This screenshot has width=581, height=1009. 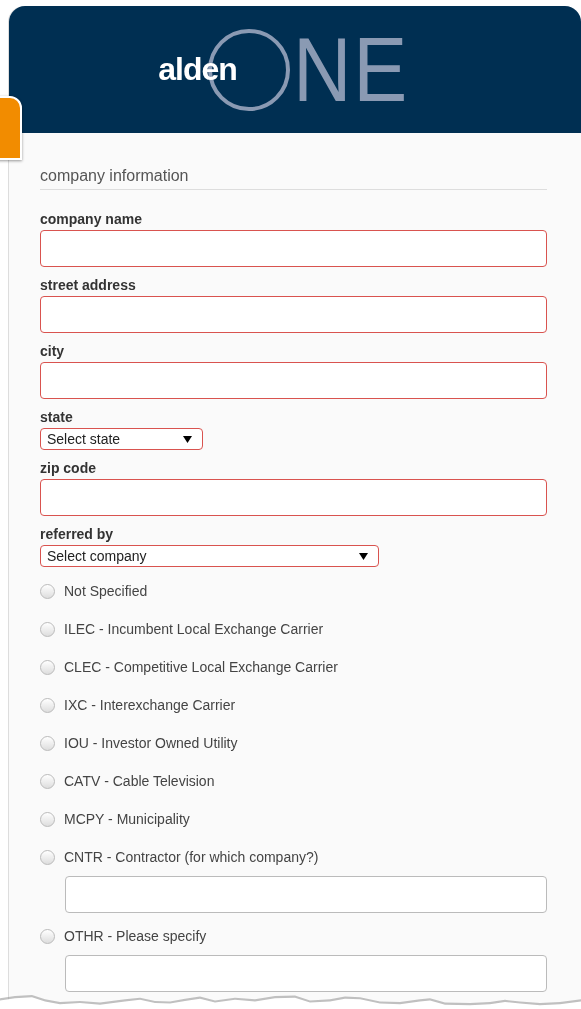 I want to click on radio-label: CATV - Cable Television, so click(x=139, y=781).